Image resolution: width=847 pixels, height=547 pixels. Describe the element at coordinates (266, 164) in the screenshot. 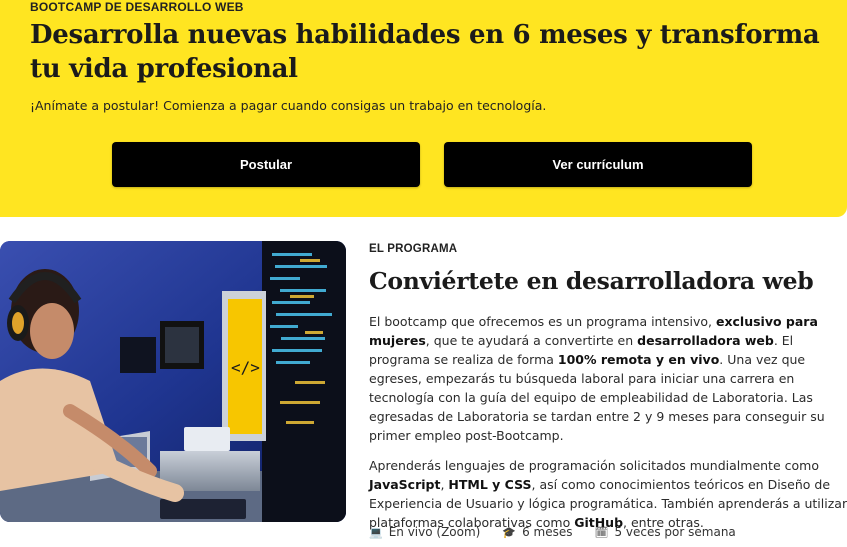

I see `apply-button: Postular` at that location.